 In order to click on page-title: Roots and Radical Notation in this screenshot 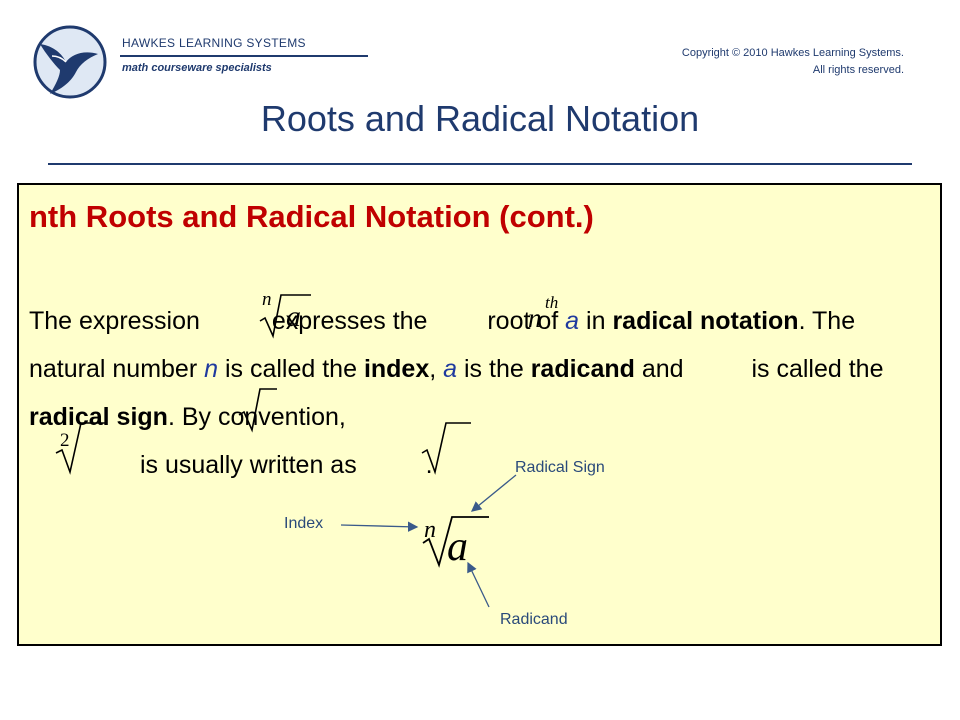, I will do `click(480, 118)`.